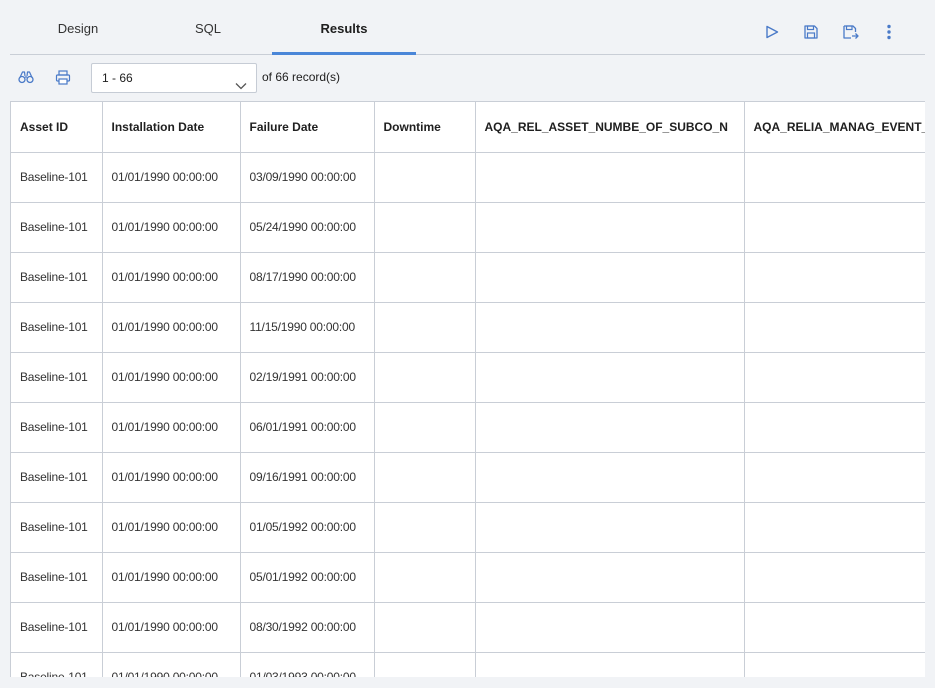  What do you see at coordinates (811, 32) in the screenshot?
I see `save-icon` at bounding box center [811, 32].